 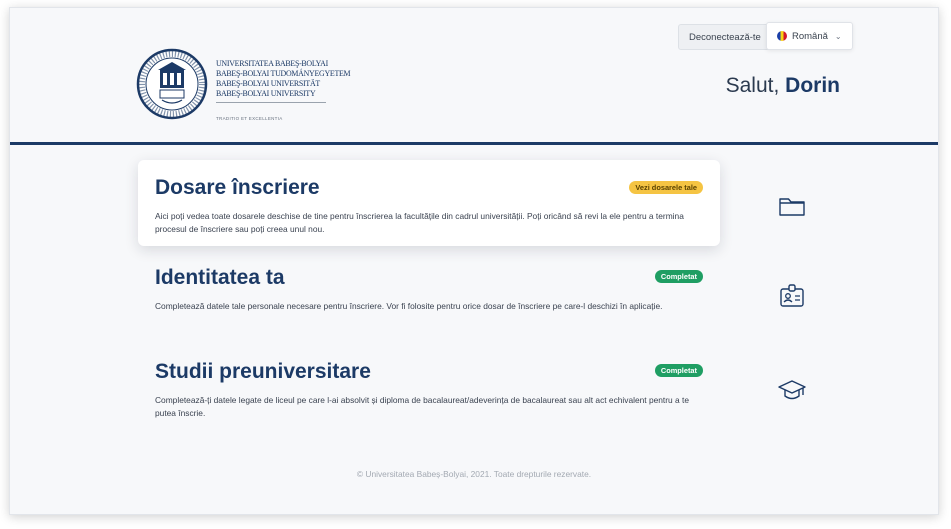 What do you see at coordinates (263, 371) in the screenshot?
I see `section-title: Studii preuniversitare` at bounding box center [263, 371].